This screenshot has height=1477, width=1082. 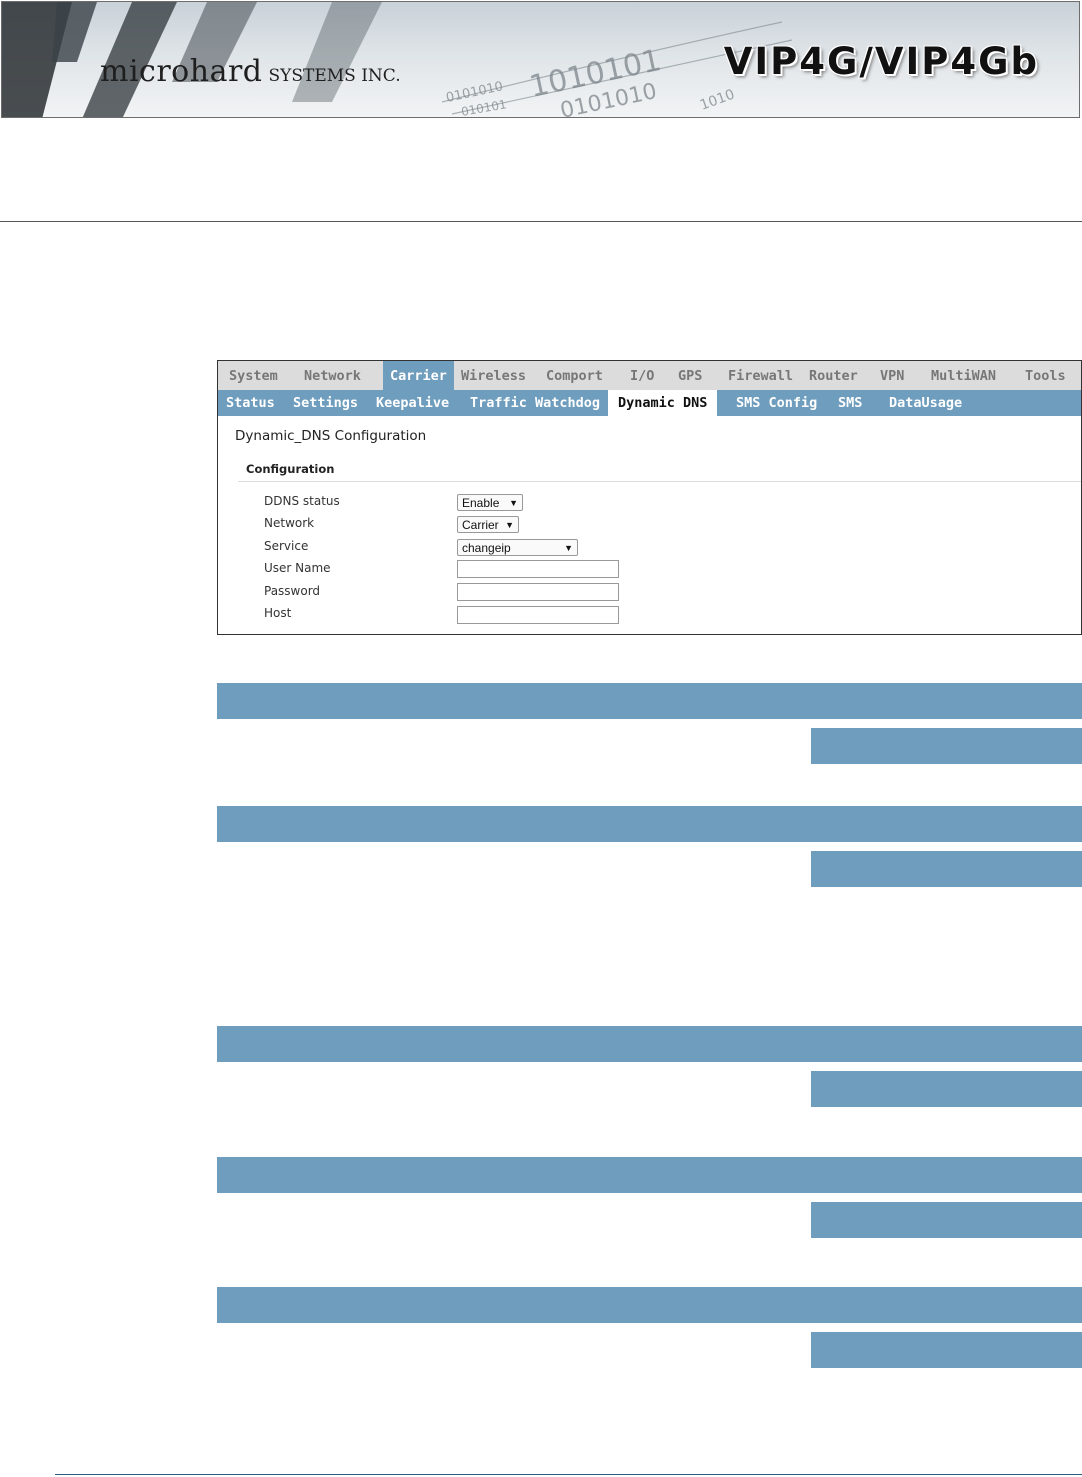 What do you see at coordinates (181, 71) in the screenshot?
I see `brand-main: microhard` at bounding box center [181, 71].